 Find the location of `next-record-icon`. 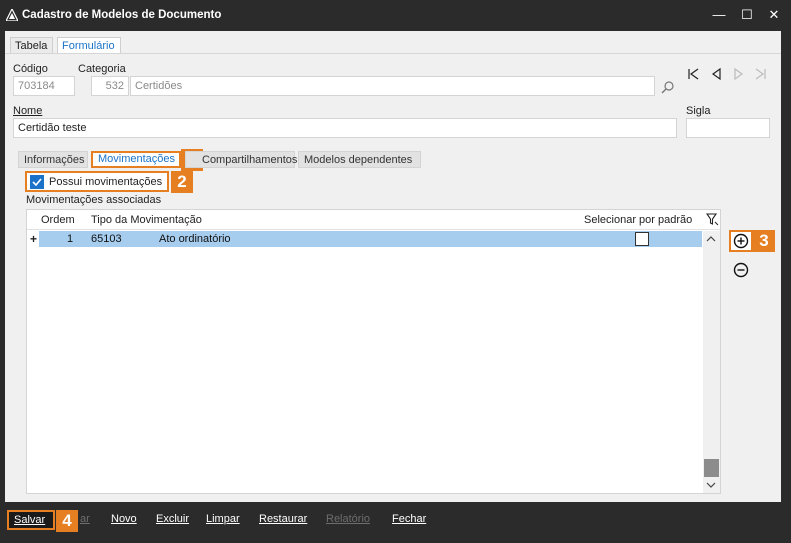

next-record-icon is located at coordinates (738, 74).